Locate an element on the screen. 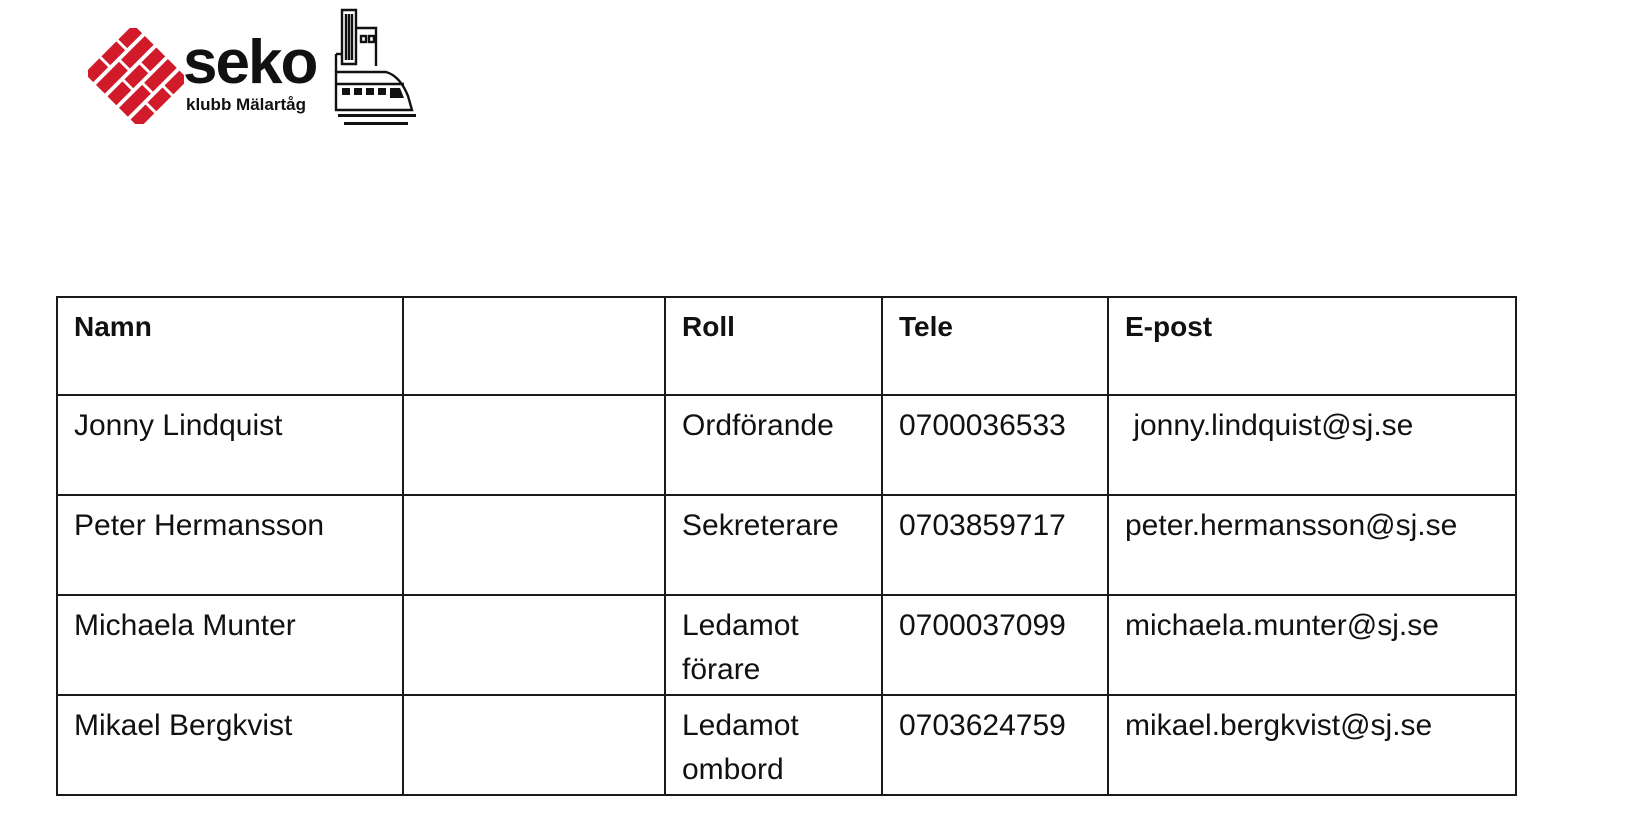 Image resolution: width=1643 pixels, height=816 pixels. phone-cell: 0703859717 is located at coordinates (995, 545).